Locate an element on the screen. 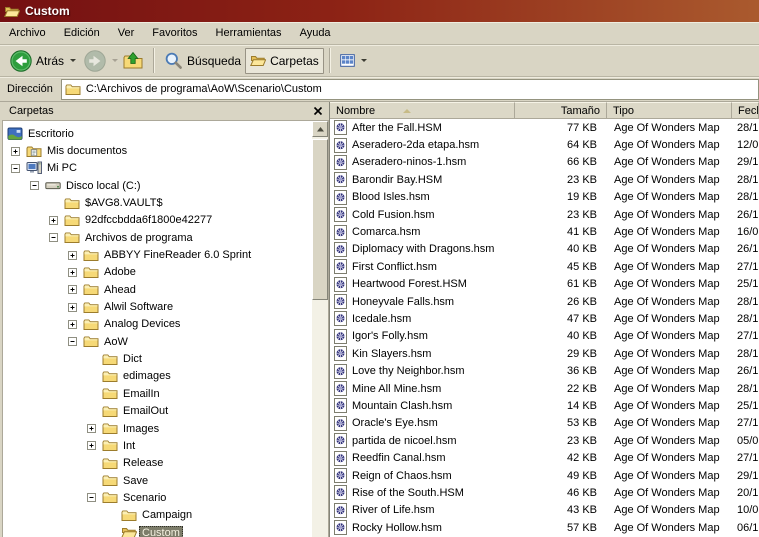 The height and width of the screenshot is (537, 759). tree-node-label: EmailIn is located at coordinates (141, 394).